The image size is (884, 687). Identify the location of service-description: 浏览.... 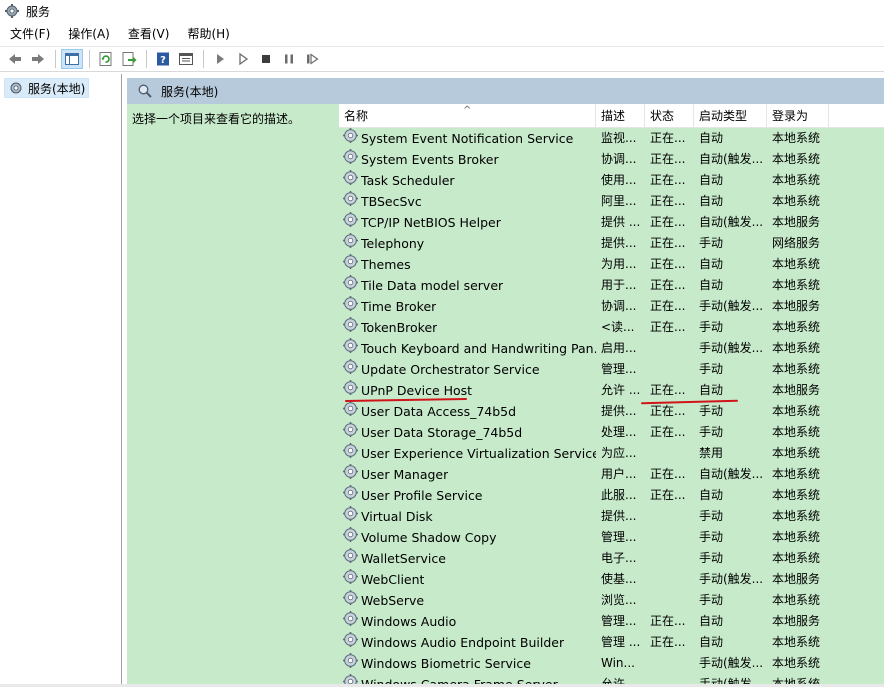
(619, 600).